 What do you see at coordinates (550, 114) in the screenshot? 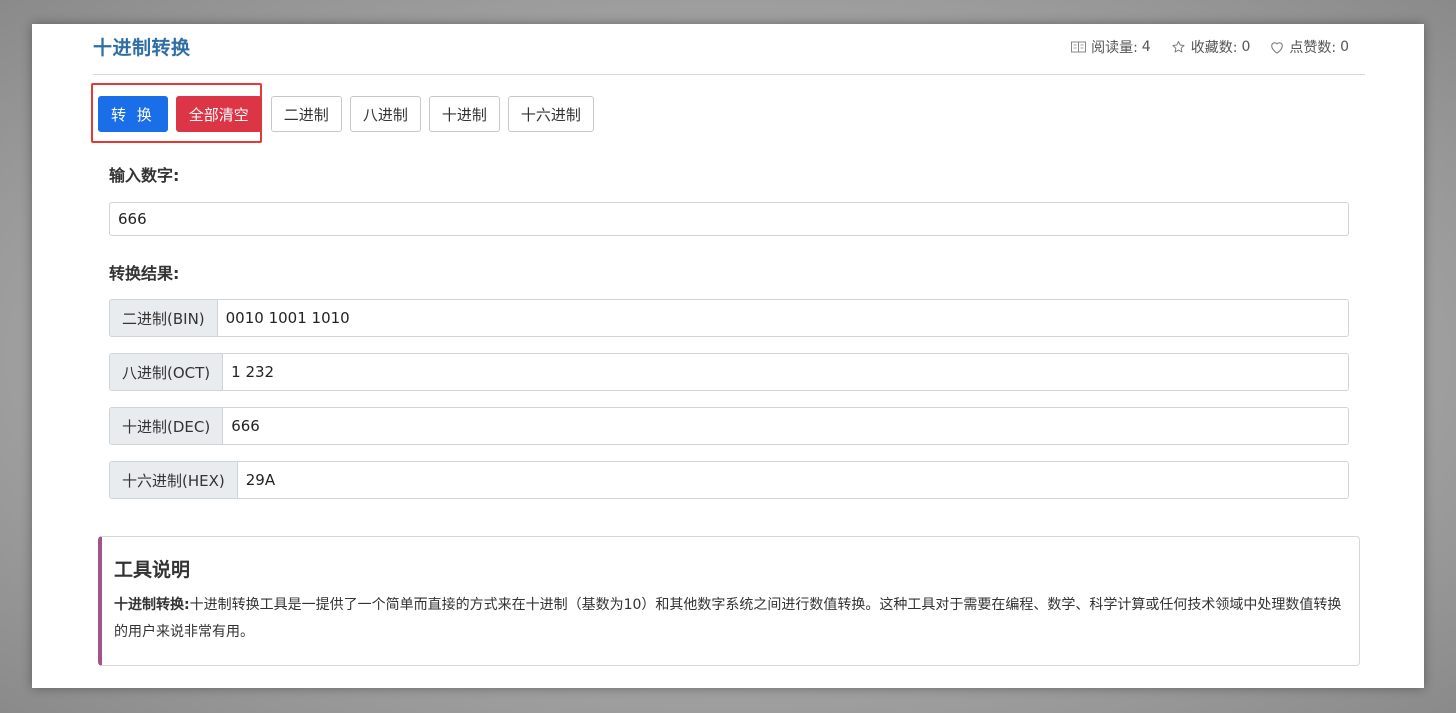
I see `hex-button: 十六进制` at bounding box center [550, 114].